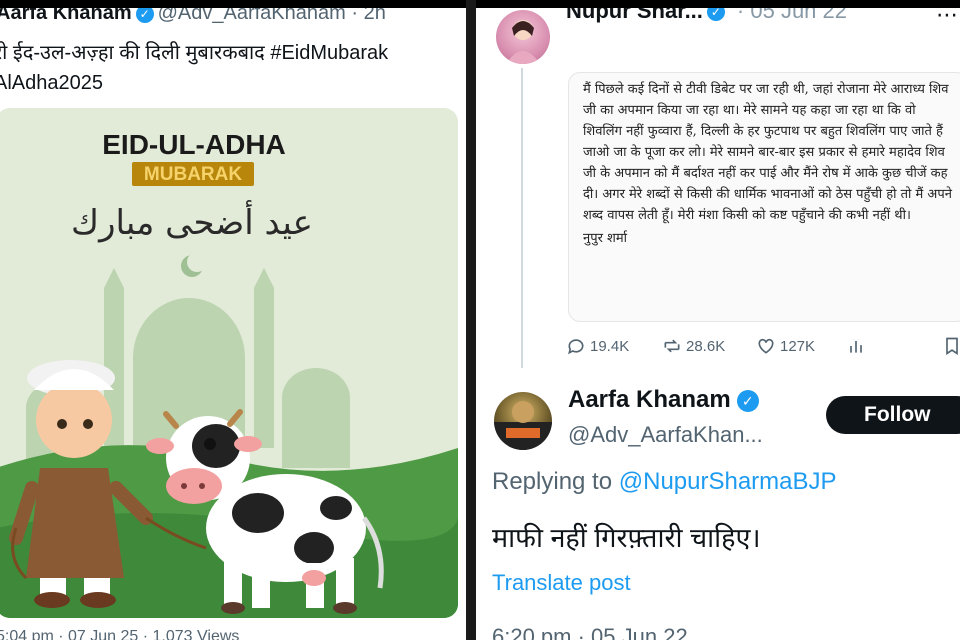 This screenshot has height=640, width=960. Describe the element at coordinates (120, 634) in the screenshot. I see `left-tweet-meta: 5:04 pm · 07 Jun 25 · 1,073 Views` at that location.